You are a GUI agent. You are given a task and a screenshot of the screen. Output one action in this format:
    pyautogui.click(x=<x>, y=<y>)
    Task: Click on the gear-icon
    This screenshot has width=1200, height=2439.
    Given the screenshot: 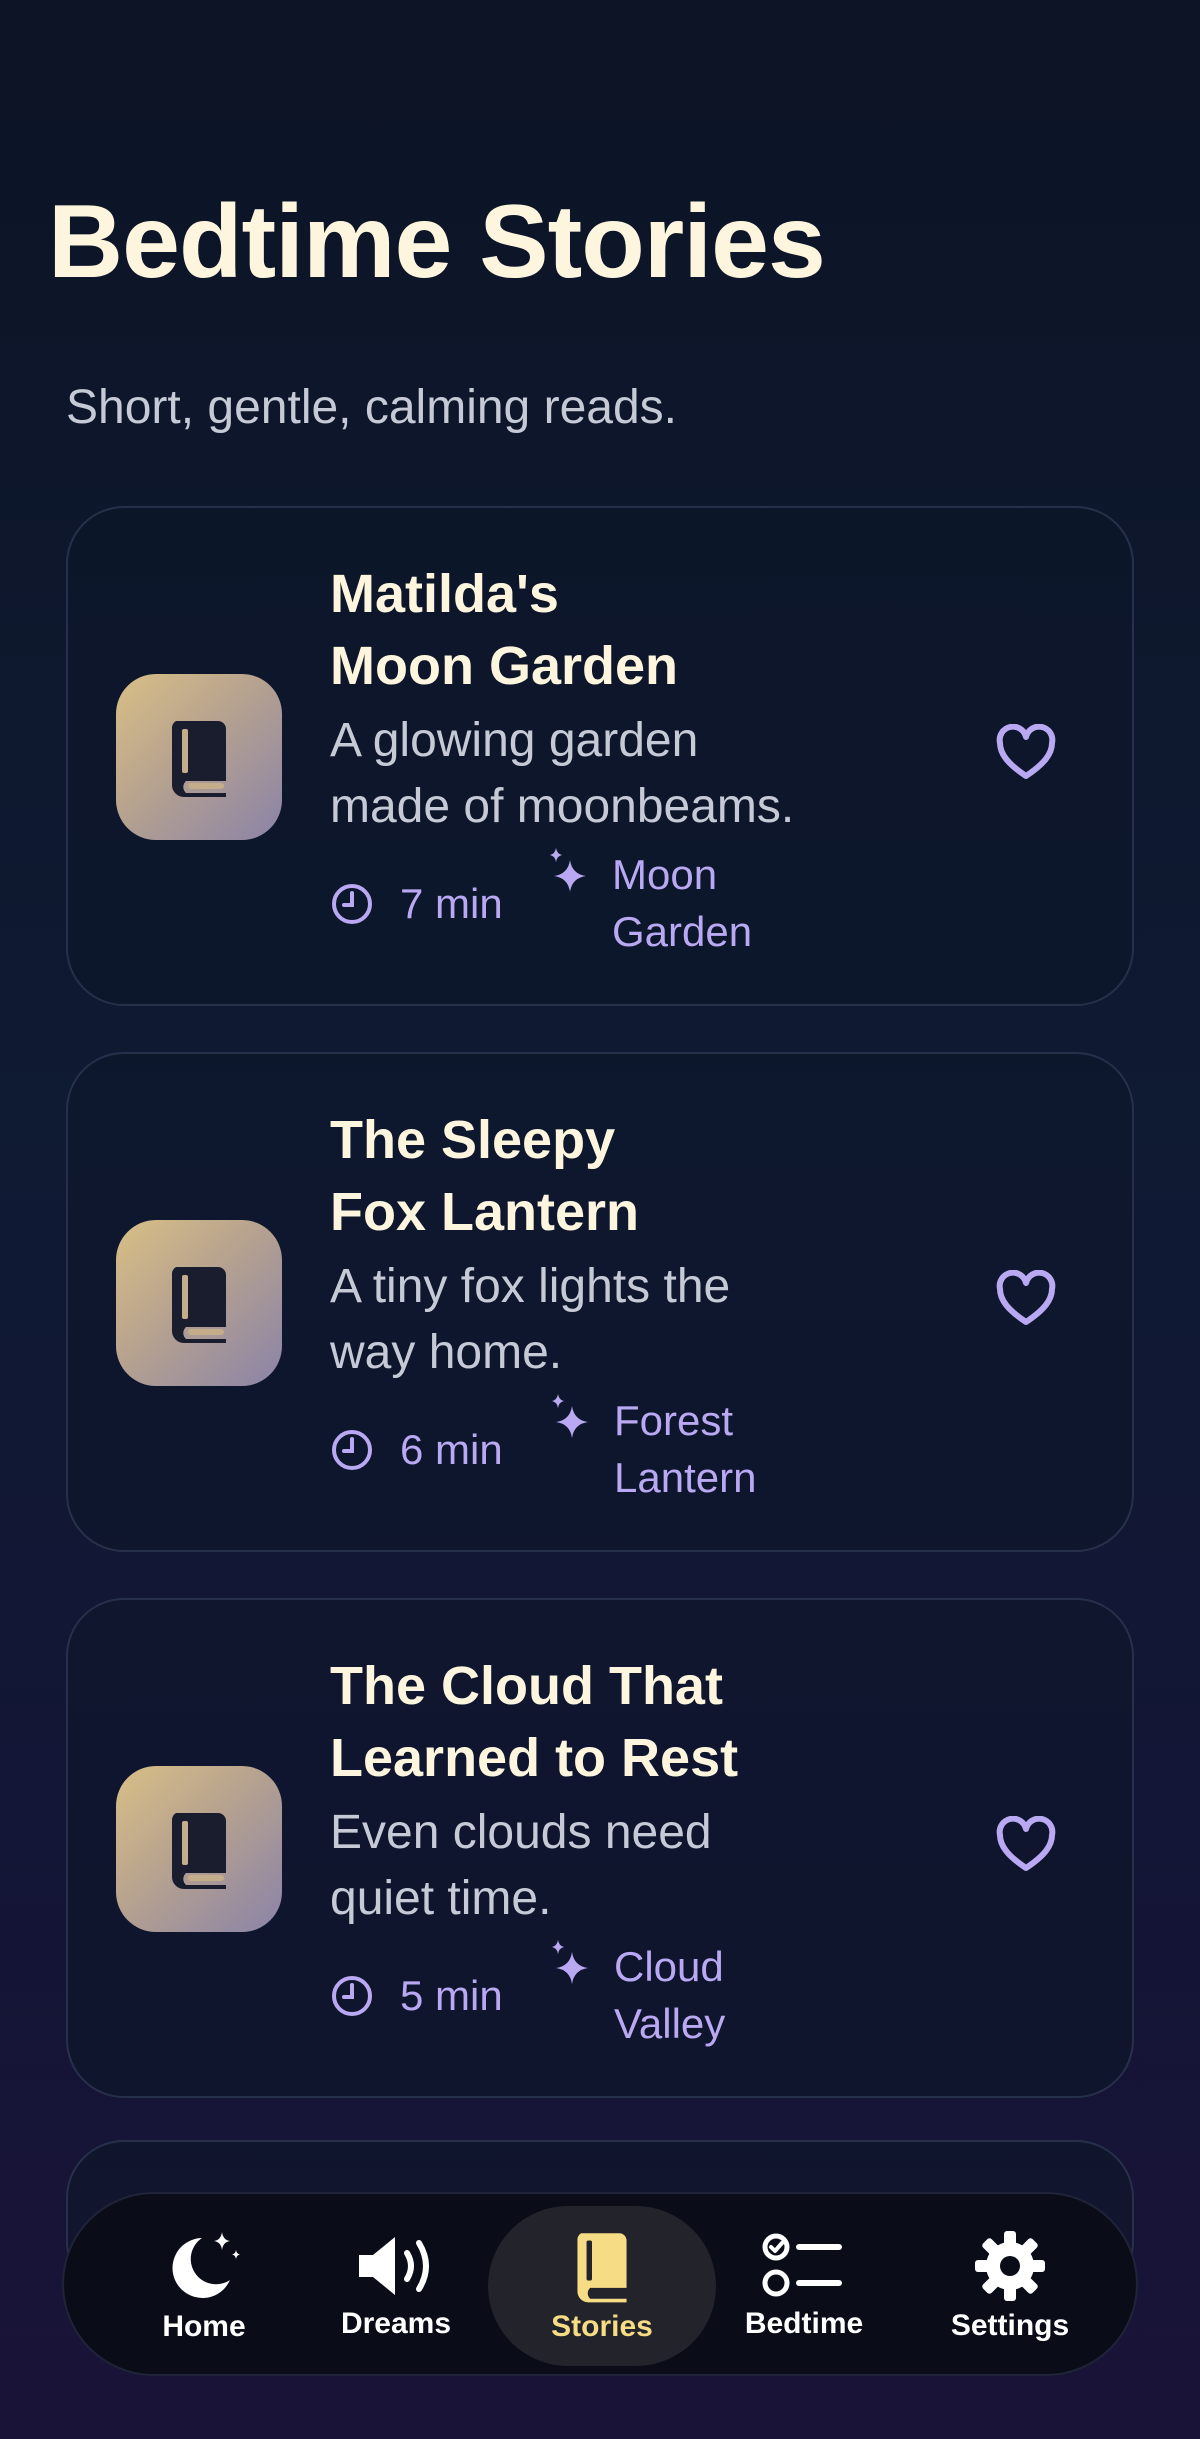 What is the action you would take?
    pyautogui.click(x=1010, y=2266)
    